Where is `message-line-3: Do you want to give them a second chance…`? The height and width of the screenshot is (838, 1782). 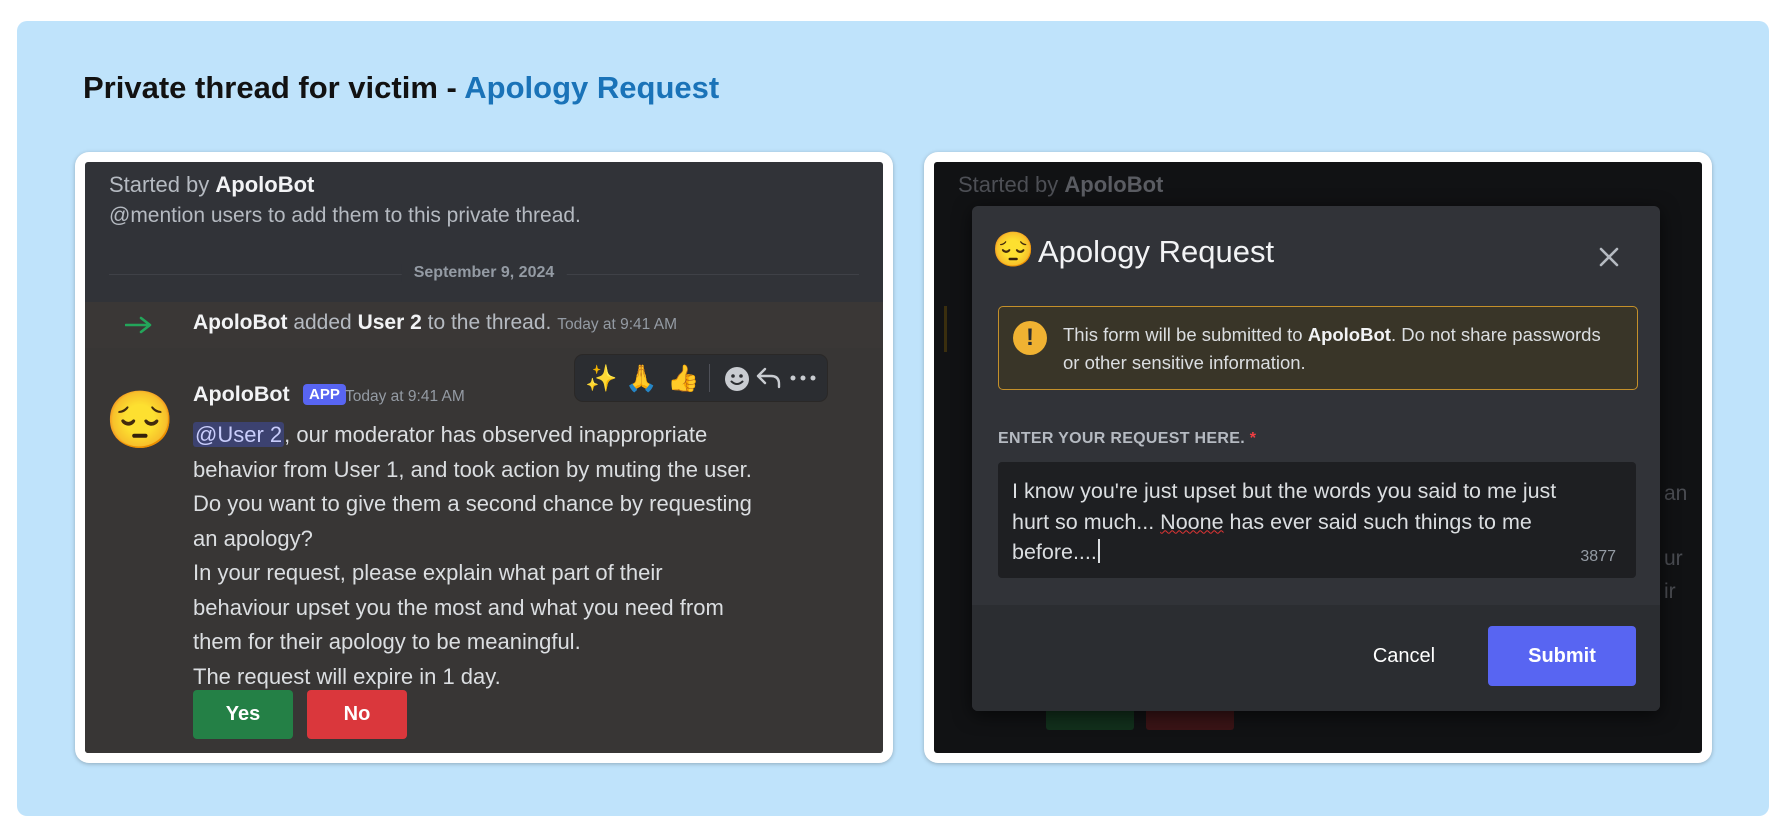
message-line-3: Do you want to give them a second chance… is located at coordinates (472, 503).